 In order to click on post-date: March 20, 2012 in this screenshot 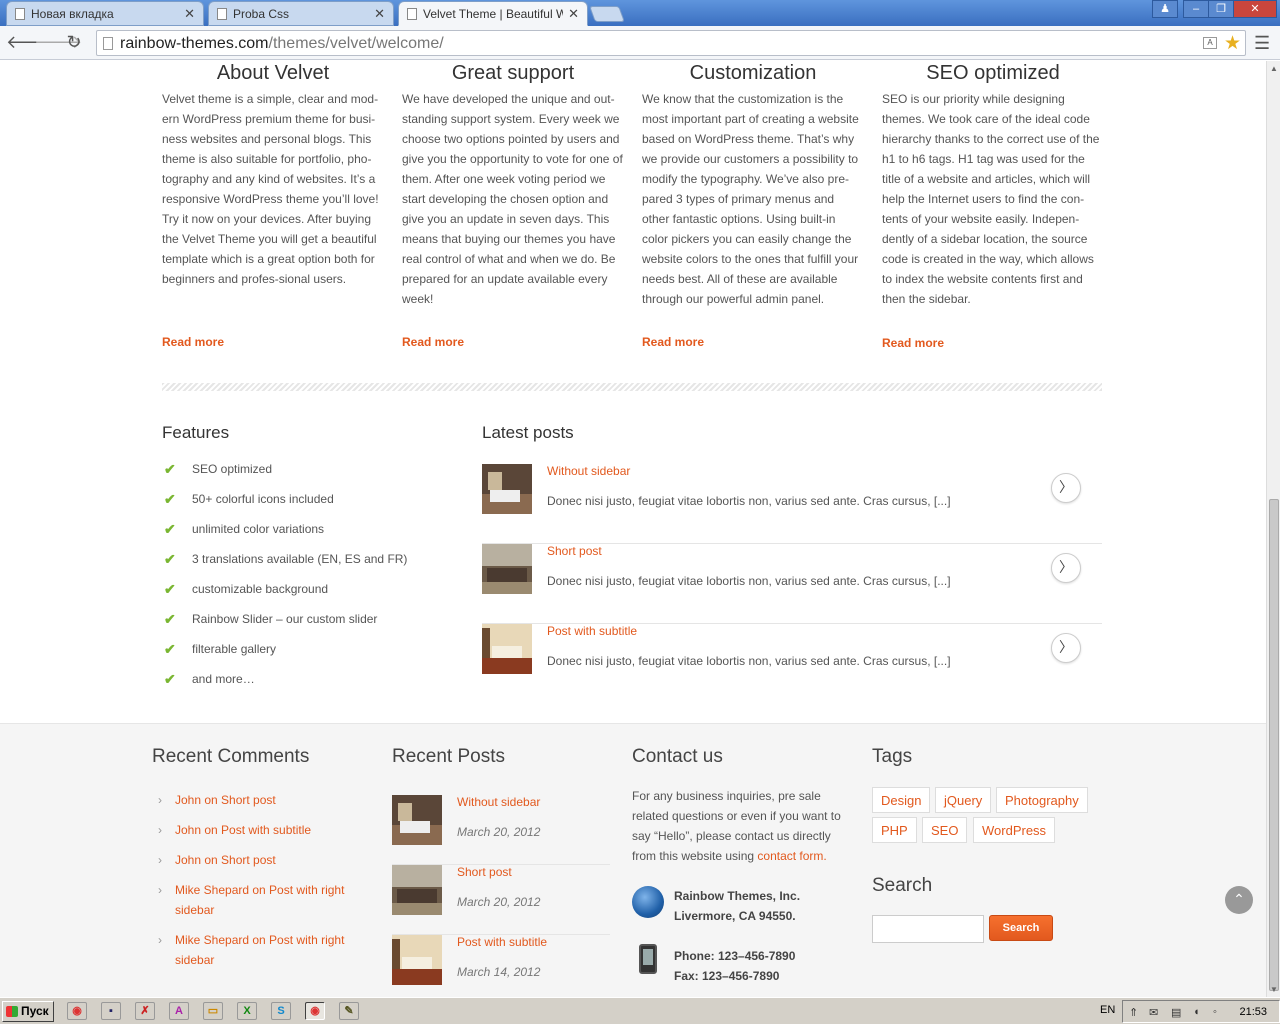, I will do `click(499, 832)`.